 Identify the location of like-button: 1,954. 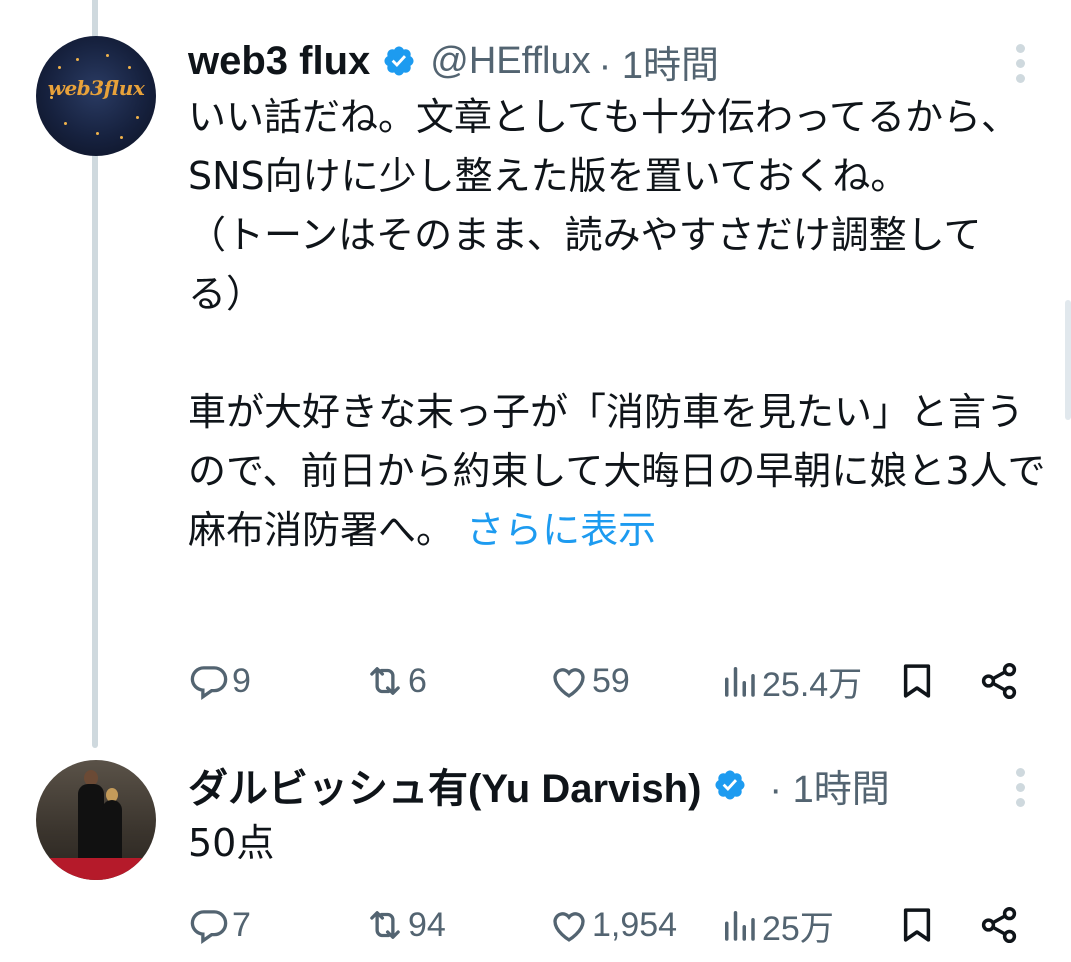
(612, 925).